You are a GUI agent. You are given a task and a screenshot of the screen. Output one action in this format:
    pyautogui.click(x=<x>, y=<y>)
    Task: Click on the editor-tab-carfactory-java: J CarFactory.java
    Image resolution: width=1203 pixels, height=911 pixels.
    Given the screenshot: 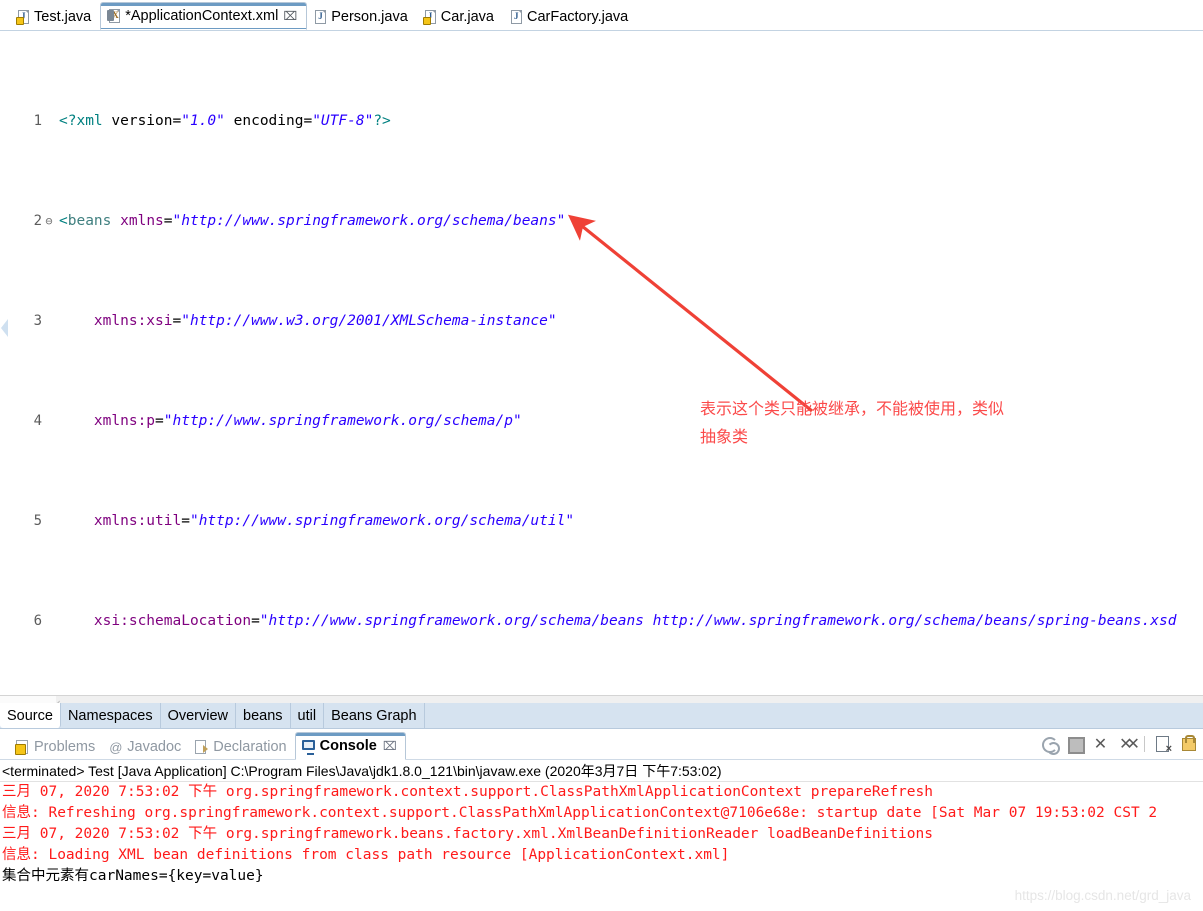 What is the action you would take?
    pyautogui.click(x=570, y=17)
    